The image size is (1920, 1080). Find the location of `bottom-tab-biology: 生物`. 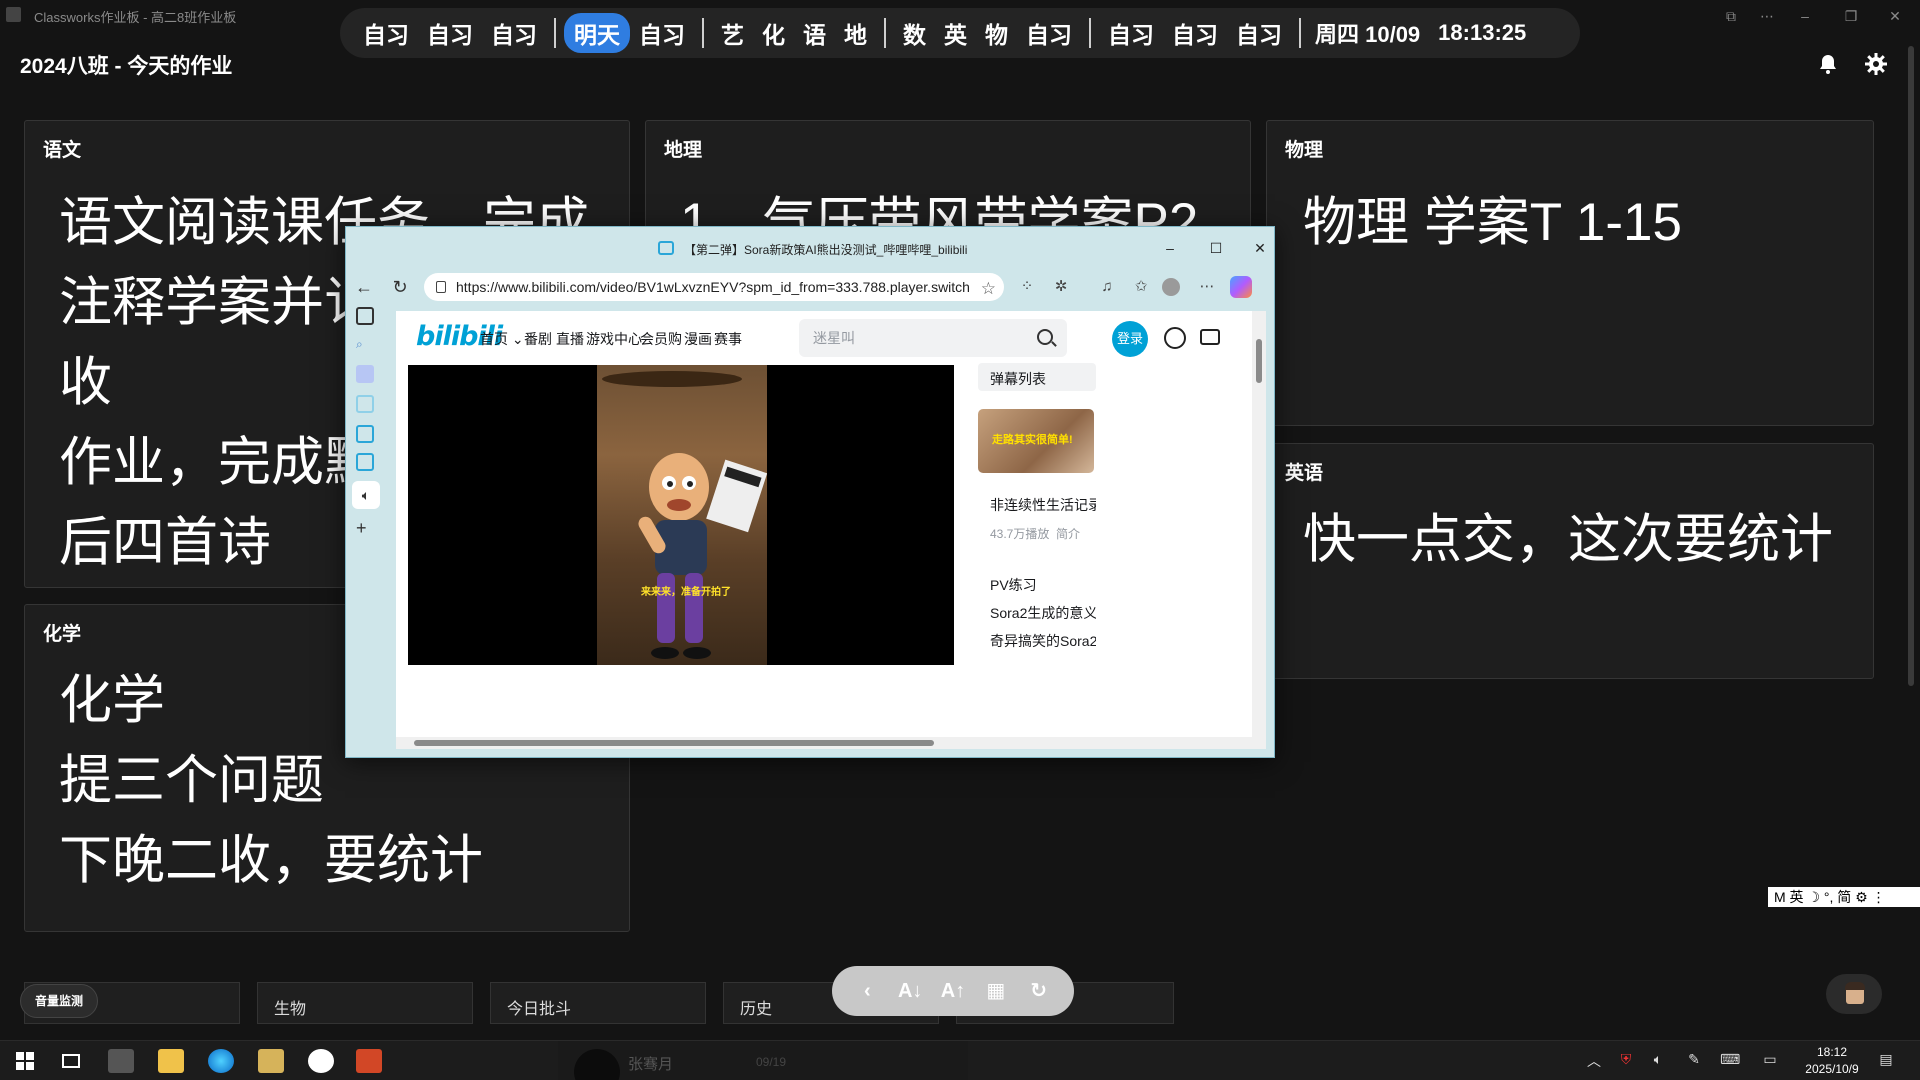

bottom-tab-biology: 生物 is located at coordinates (365, 1003).